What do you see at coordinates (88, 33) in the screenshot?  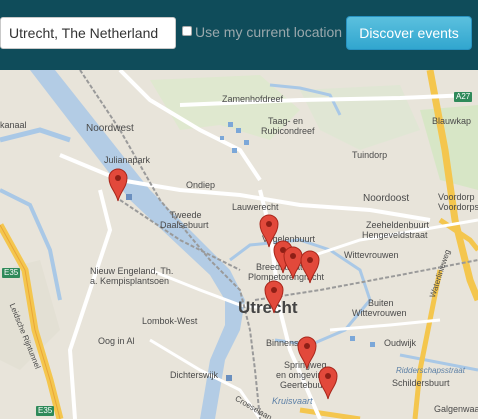 I see `location-input` at bounding box center [88, 33].